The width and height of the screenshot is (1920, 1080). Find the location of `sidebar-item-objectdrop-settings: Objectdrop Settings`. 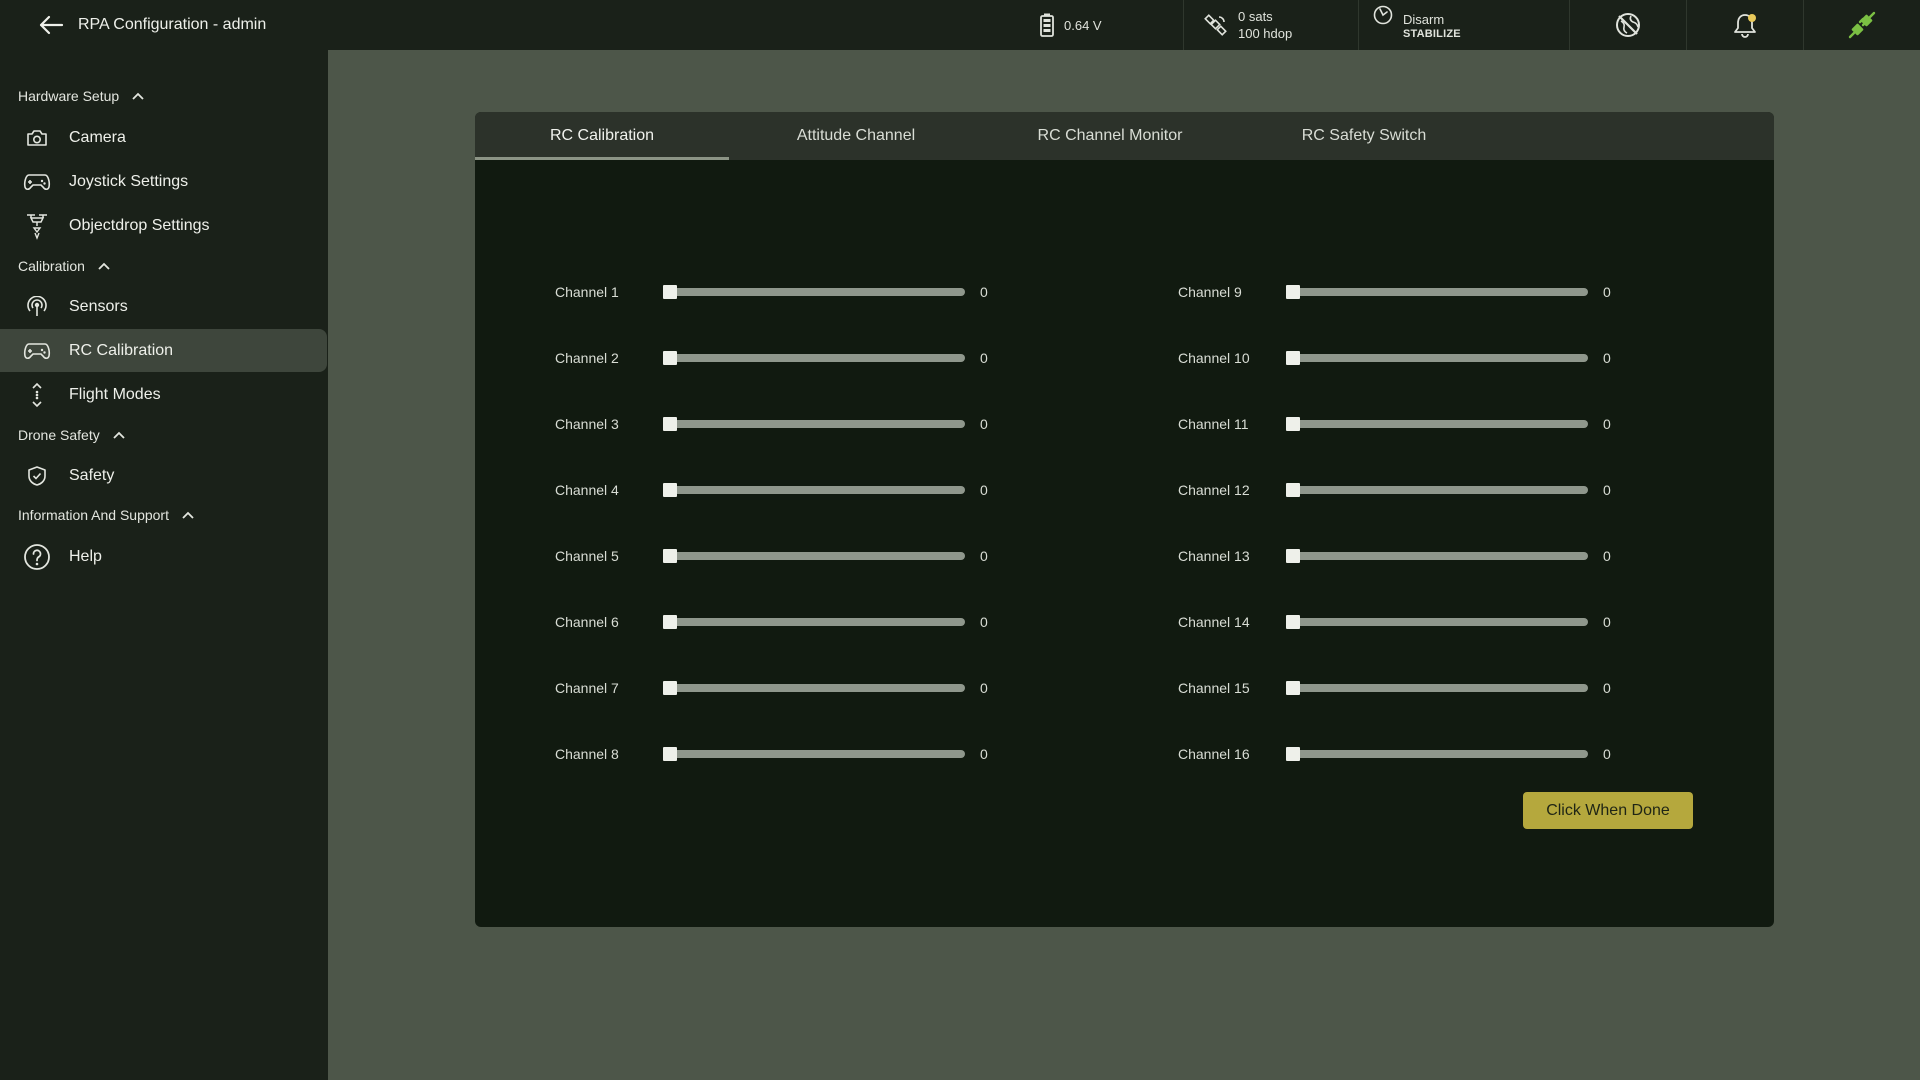

sidebar-item-objectdrop-settings: Objectdrop Settings is located at coordinates (163, 225).